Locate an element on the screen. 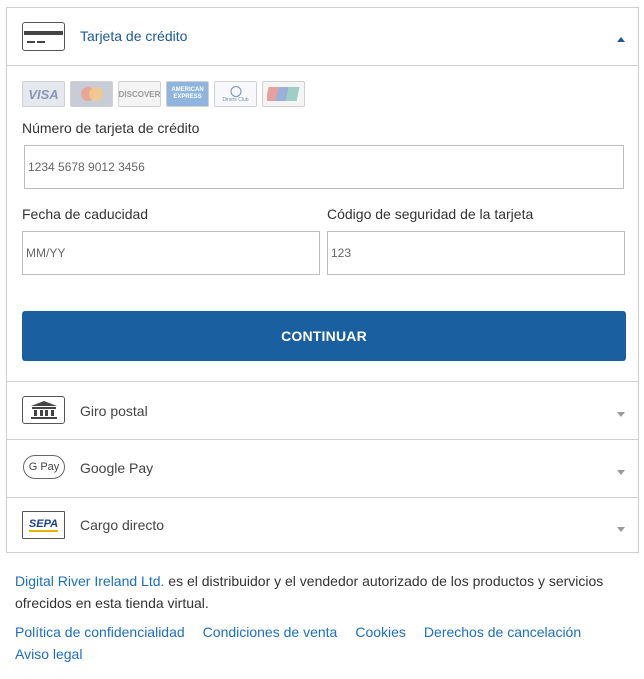  bank-icon is located at coordinates (43, 410).